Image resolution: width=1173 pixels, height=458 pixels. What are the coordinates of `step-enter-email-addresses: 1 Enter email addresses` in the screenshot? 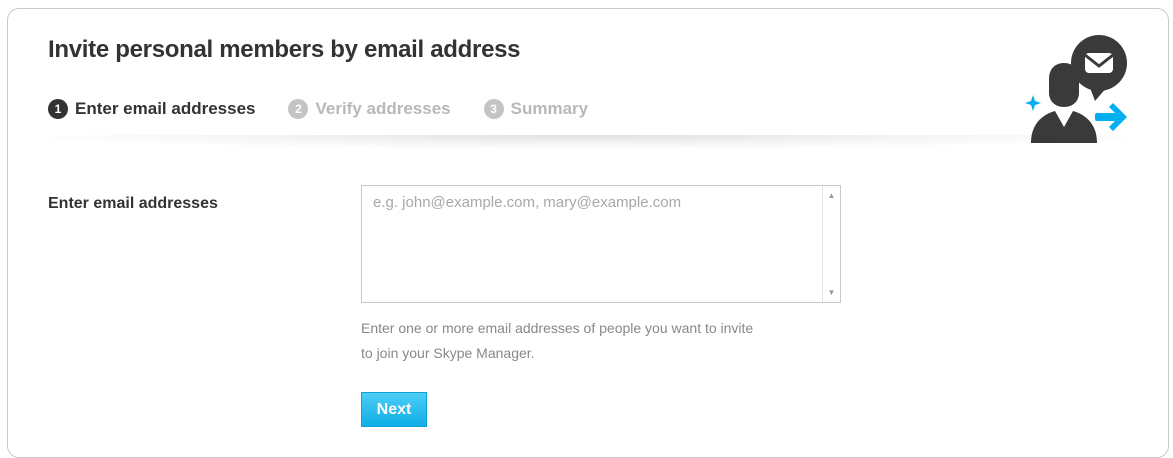 It's located at (151, 109).